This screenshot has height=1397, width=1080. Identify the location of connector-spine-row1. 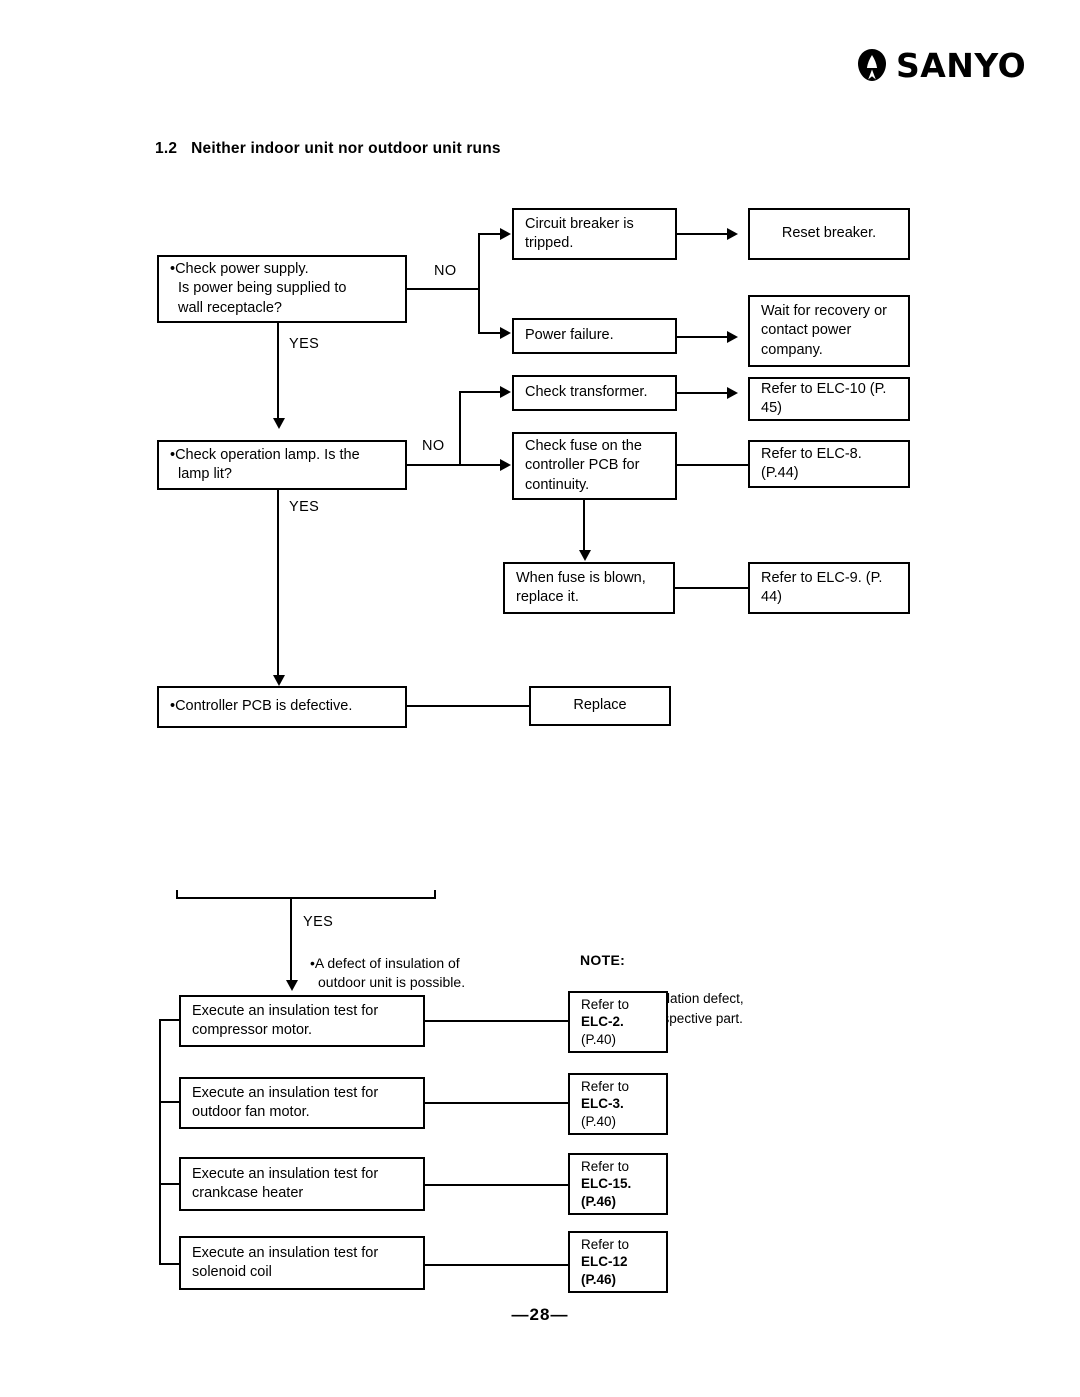
(170, 1020).